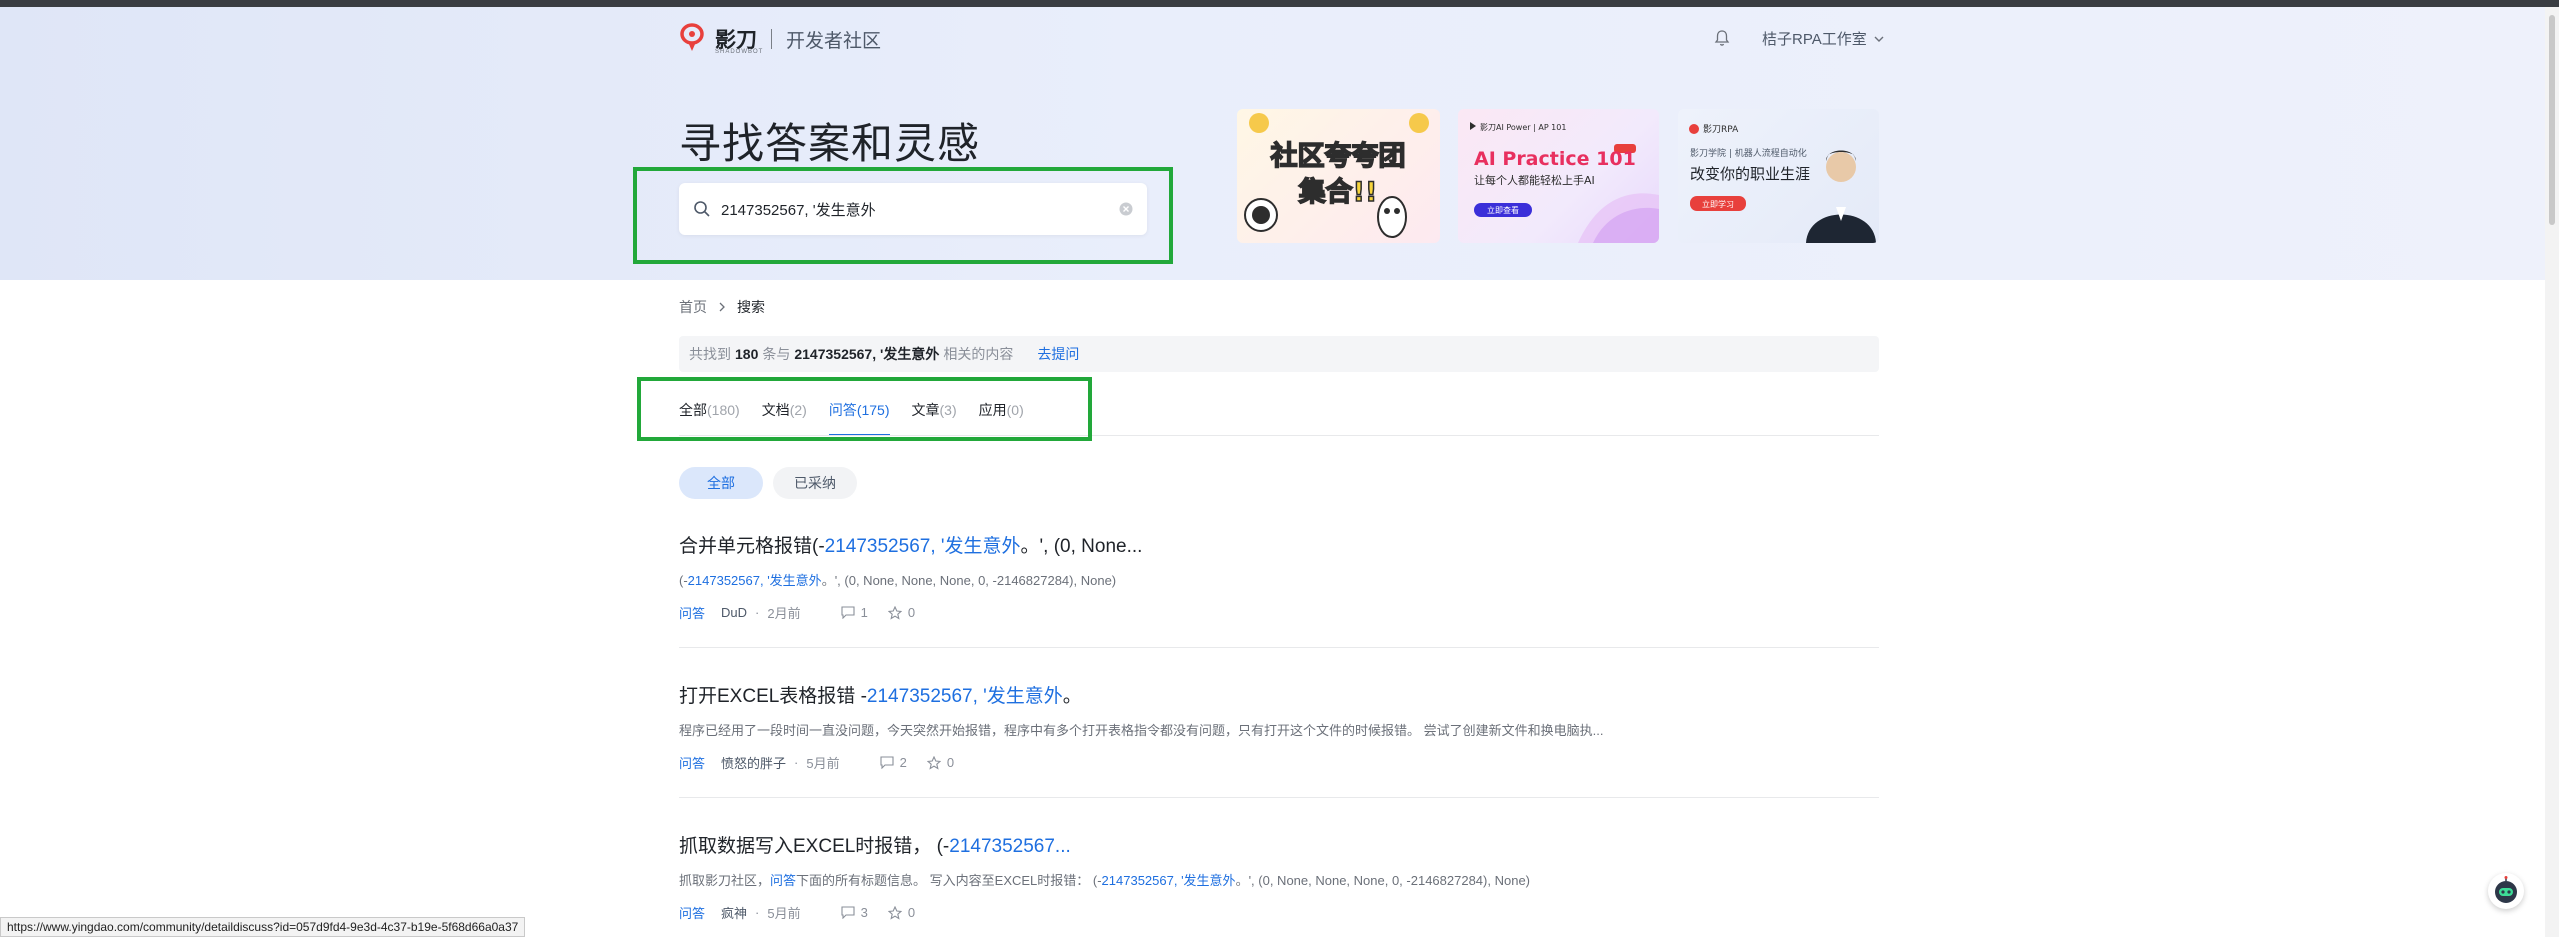  Describe the element at coordinates (710, 354) in the screenshot. I see `result-prefix: 共找到` at that location.